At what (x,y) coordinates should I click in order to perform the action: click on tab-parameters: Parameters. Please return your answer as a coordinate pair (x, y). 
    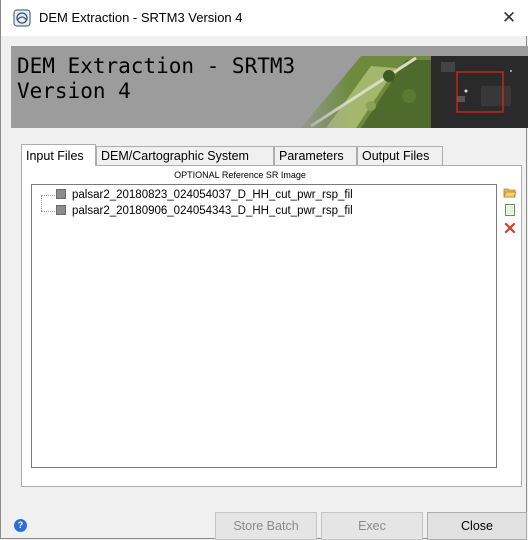
    Looking at the image, I should click on (315, 156).